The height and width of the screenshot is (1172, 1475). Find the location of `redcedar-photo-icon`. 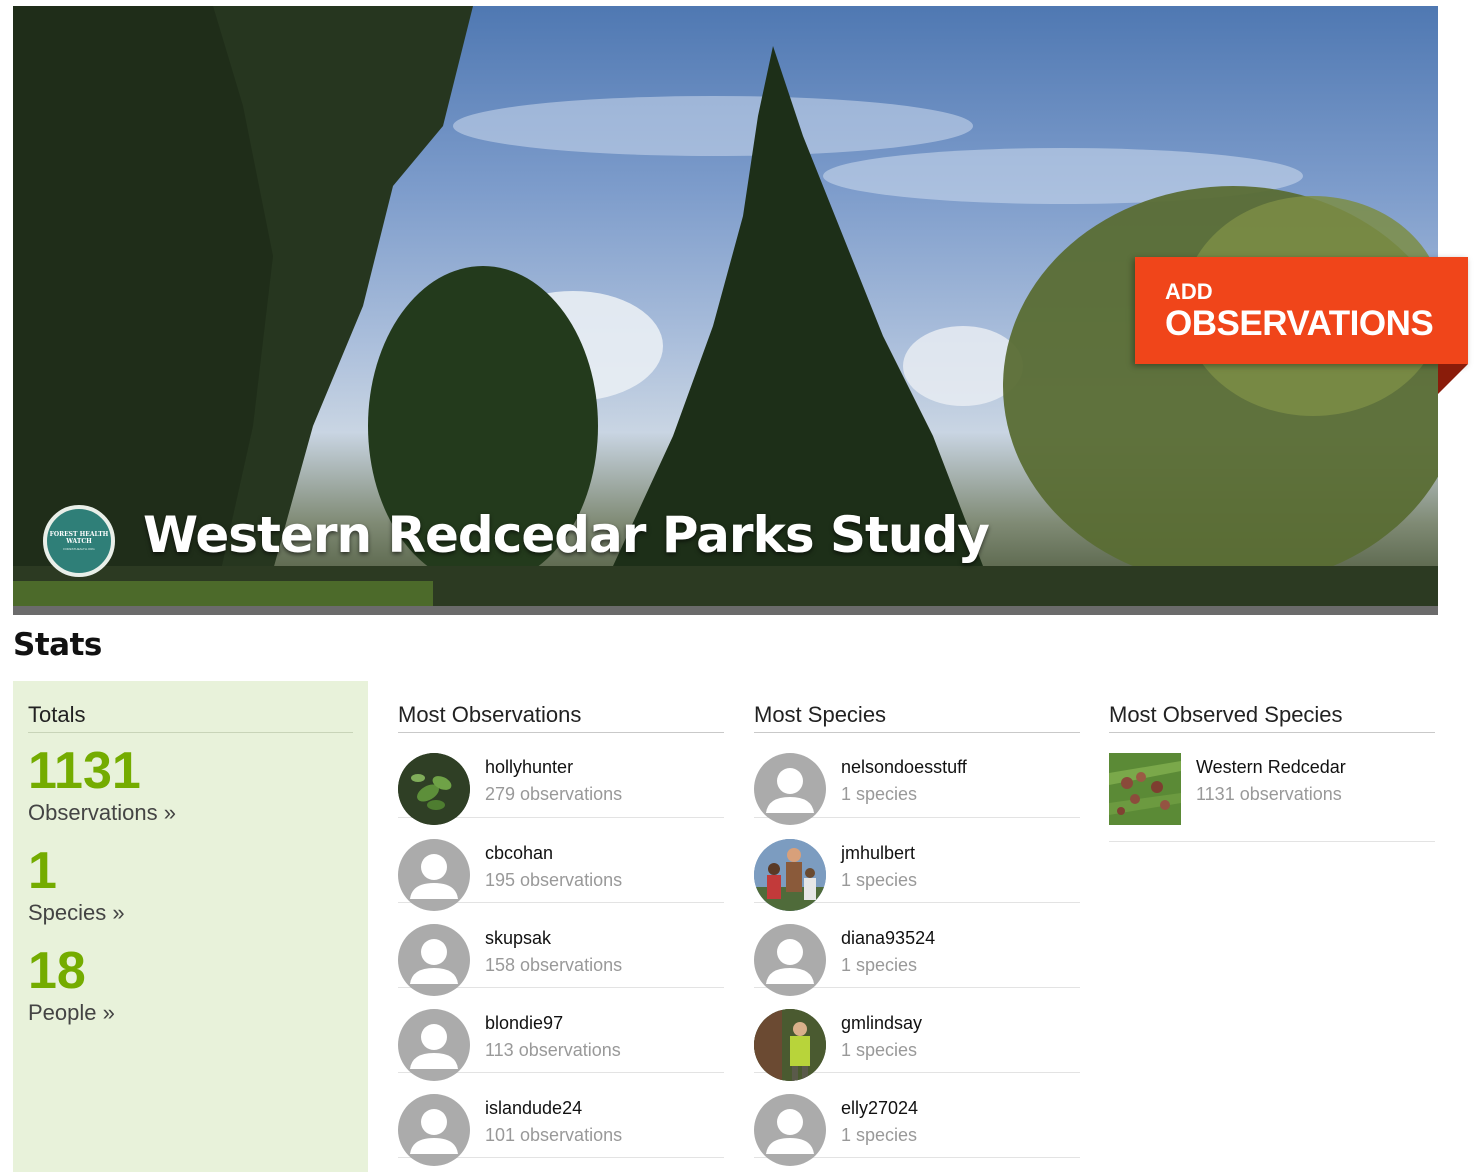

redcedar-photo-icon is located at coordinates (1145, 789).